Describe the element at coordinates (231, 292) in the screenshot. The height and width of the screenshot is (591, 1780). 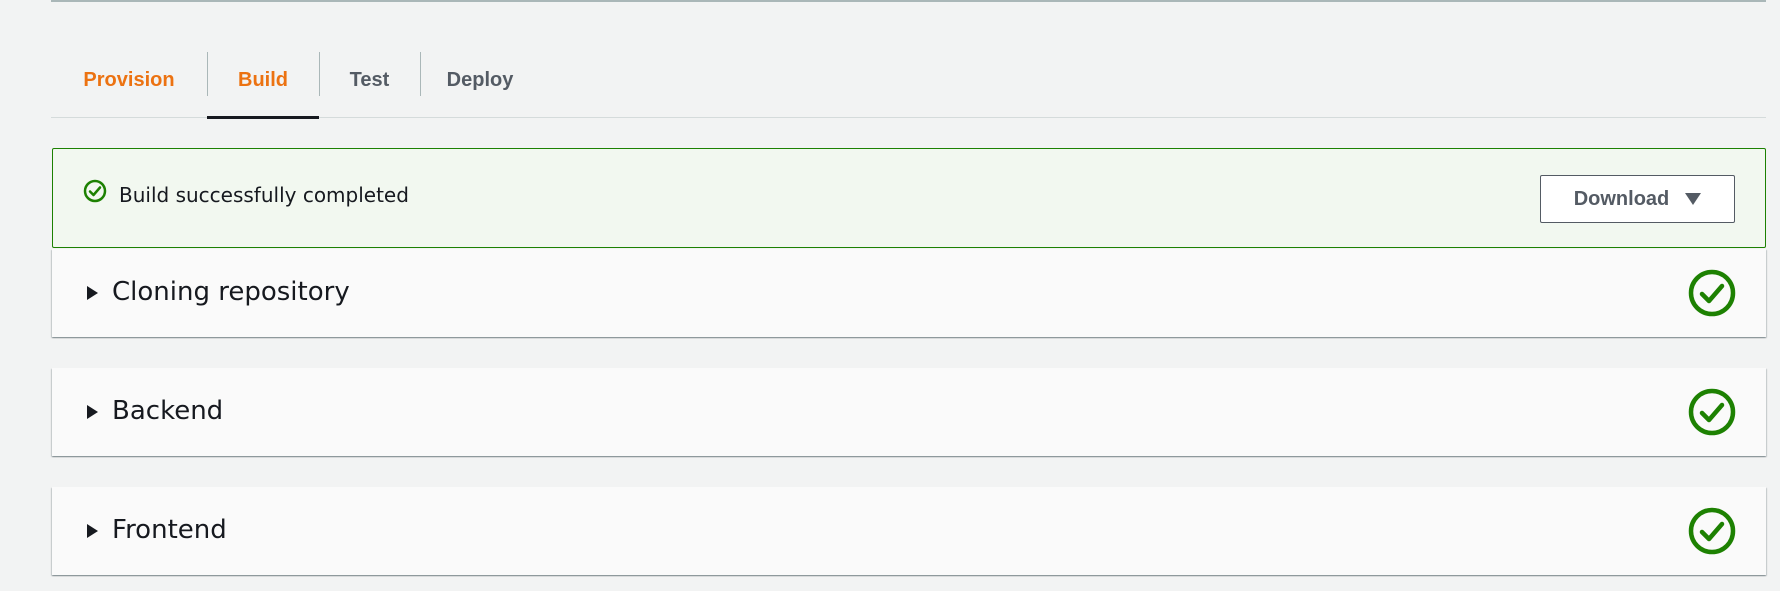
I see `section-title: Cloning repository` at that location.